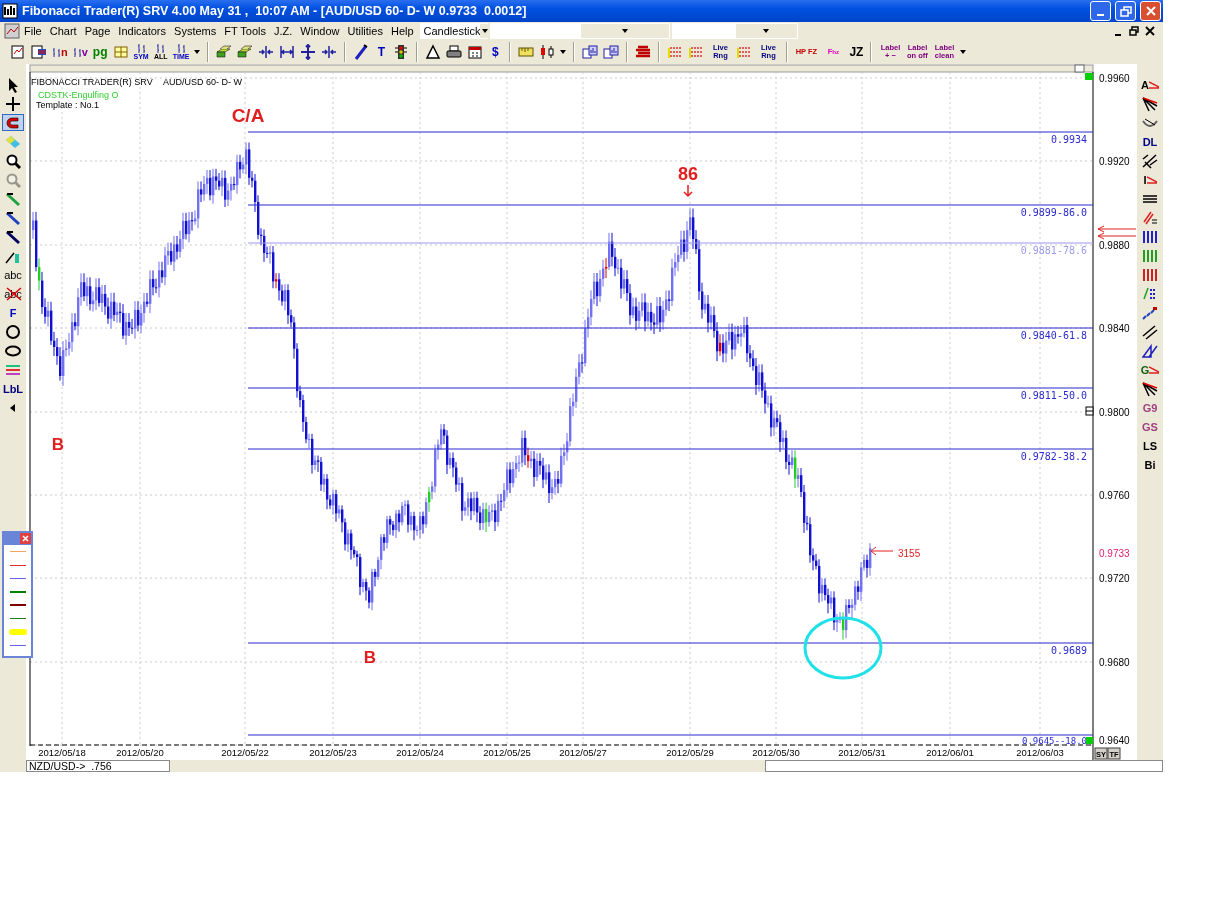 This screenshot has width=1208, height=911. What do you see at coordinates (1150, 369) in the screenshot?
I see `tool-button: G` at bounding box center [1150, 369].